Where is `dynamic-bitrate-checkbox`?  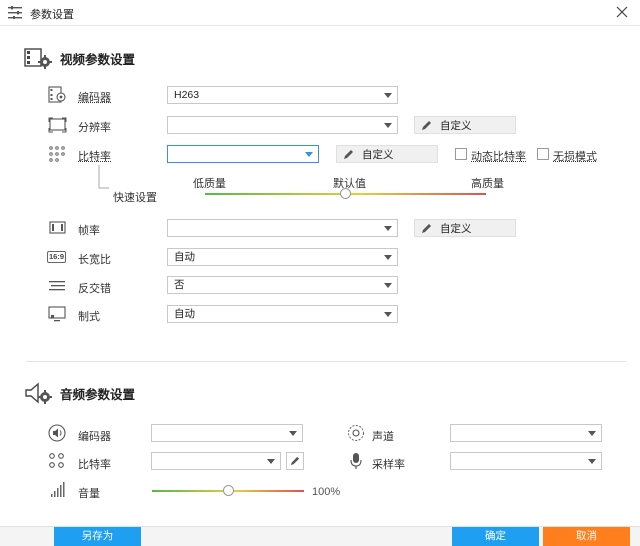 dynamic-bitrate-checkbox is located at coordinates (461, 154).